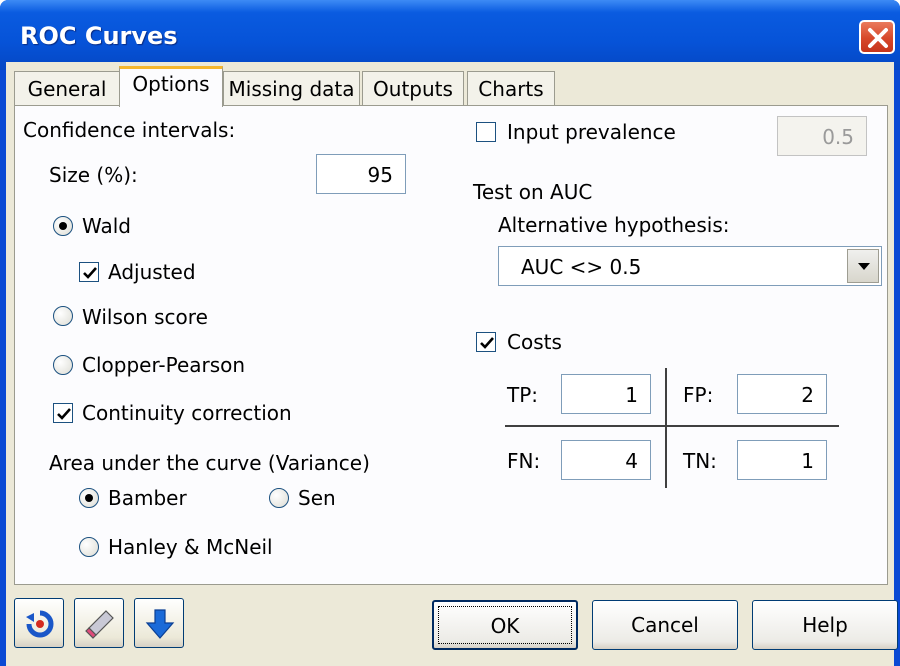 The image size is (900, 666). Describe the element at coordinates (171, 86) in the screenshot. I see `tab-options: Options` at that location.